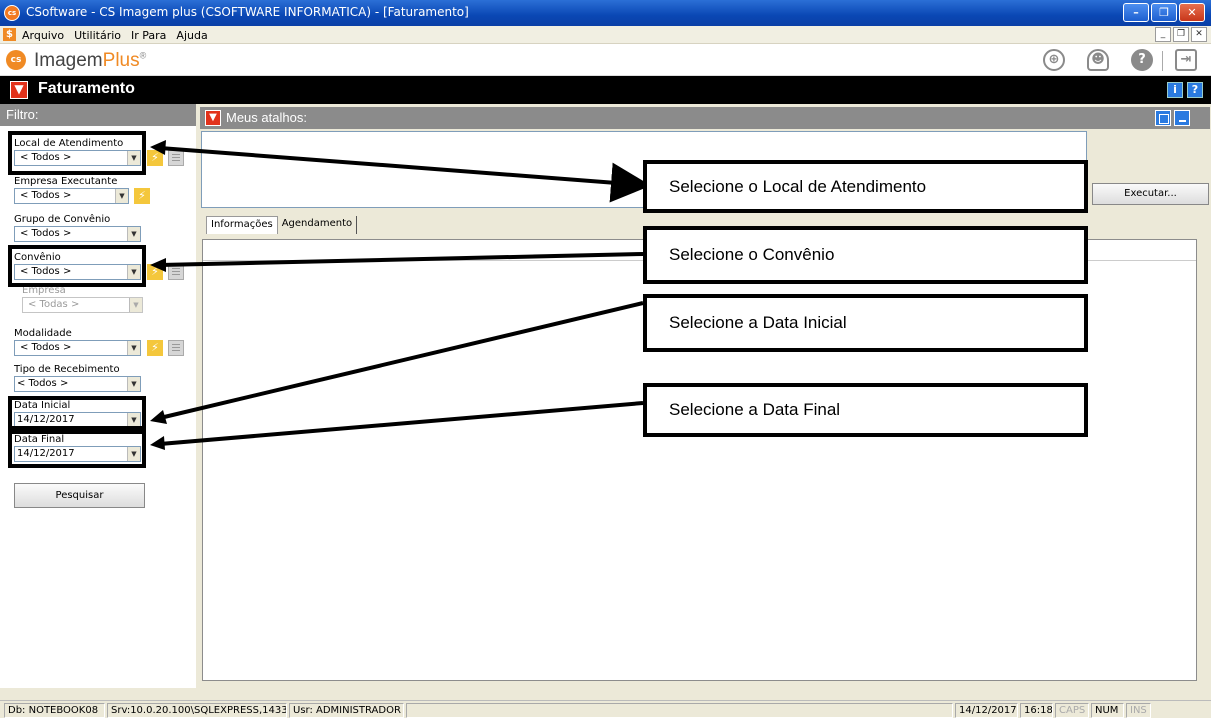 This screenshot has height=718, width=1211. What do you see at coordinates (1186, 60) in the screenshot?
I see `logout-icon: ⇥` at bounding box center [1186, 60].